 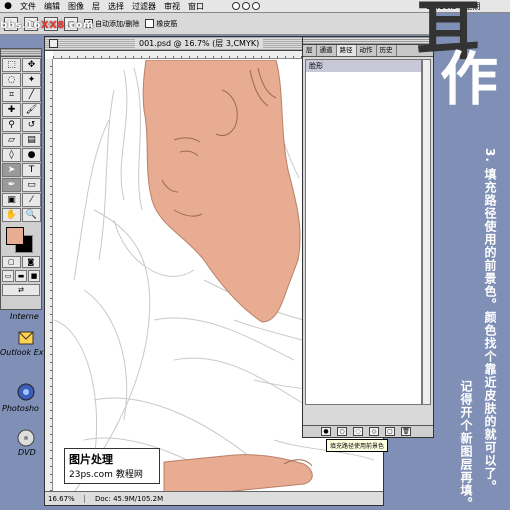 I want to click on palette-tabs: 层 通道 路径 动作 历史, so click(x=368, y=51).